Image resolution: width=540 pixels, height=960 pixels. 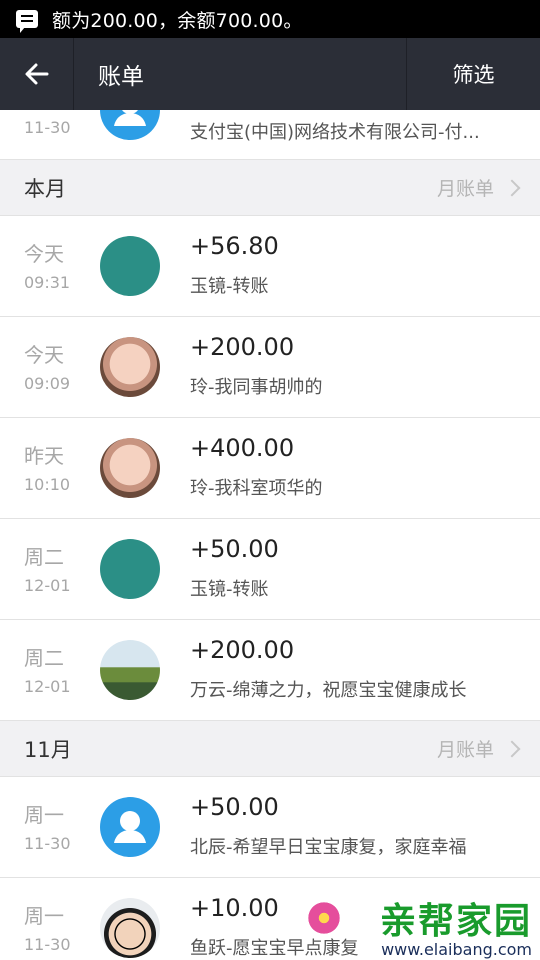 I want to click on section-title: 11月, so click(x=48, y=749).